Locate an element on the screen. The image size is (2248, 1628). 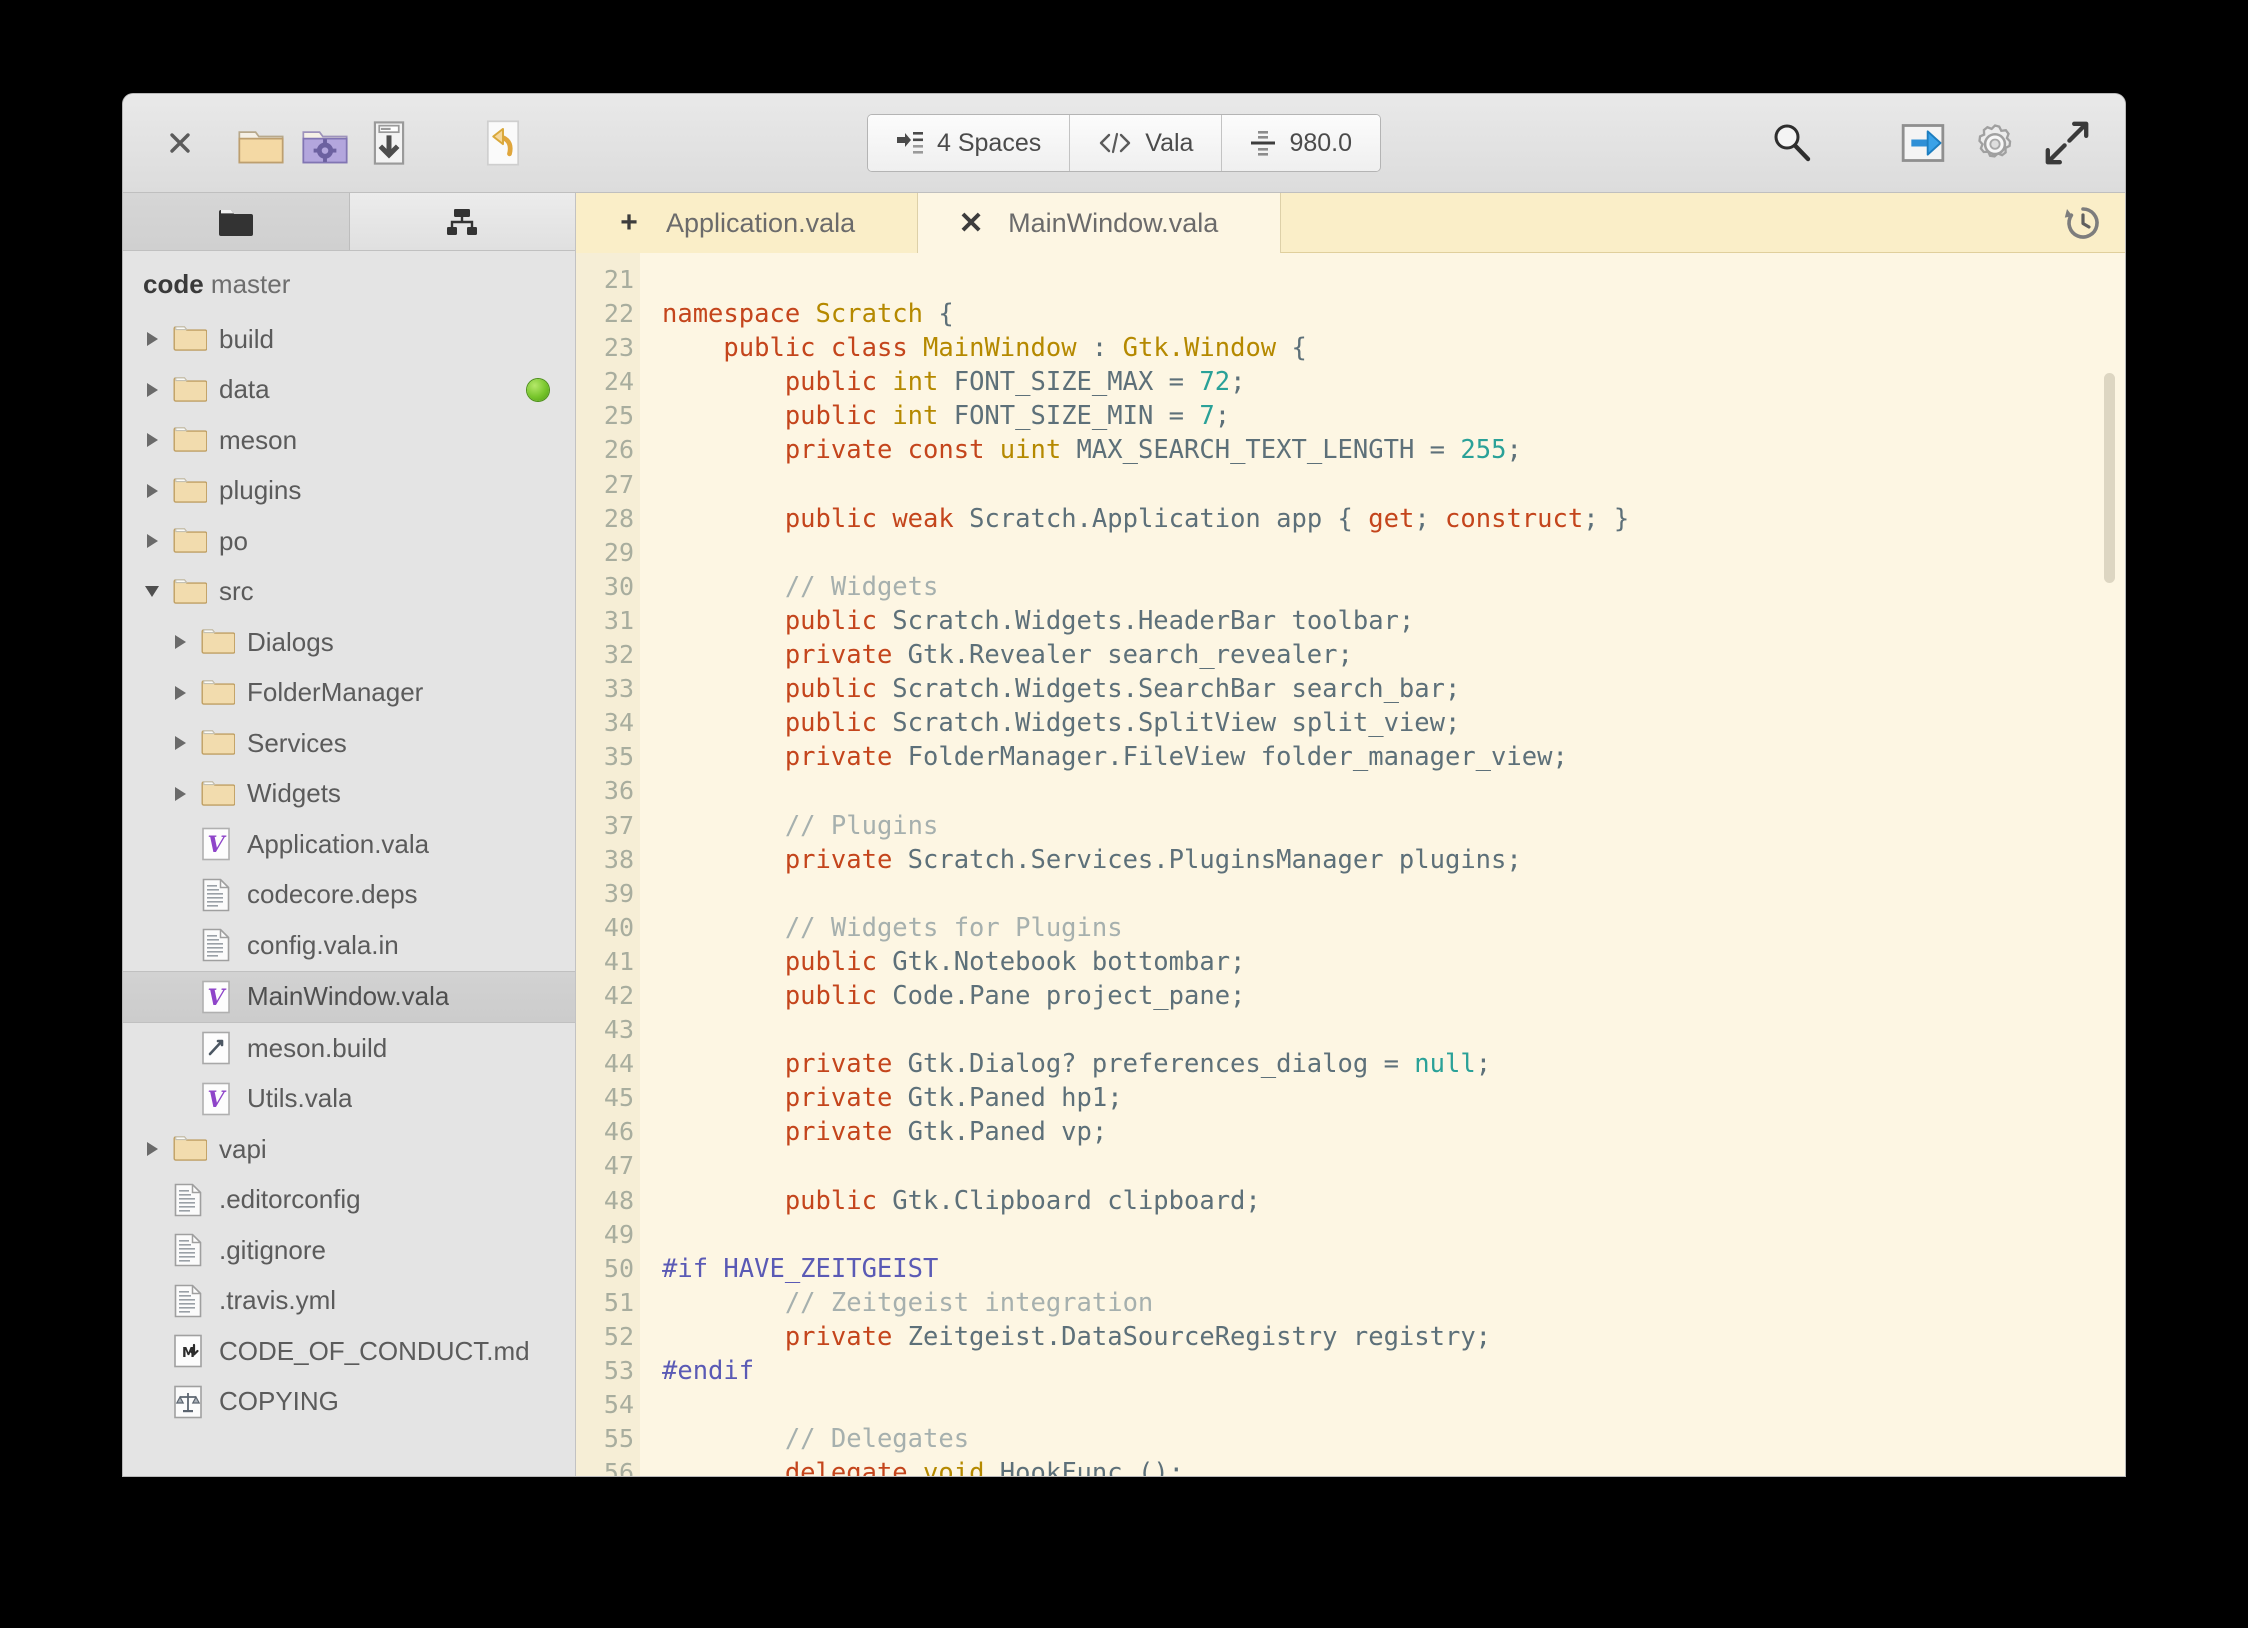
file-tree-label: codecore.deps is located at coordinates (332, 894).